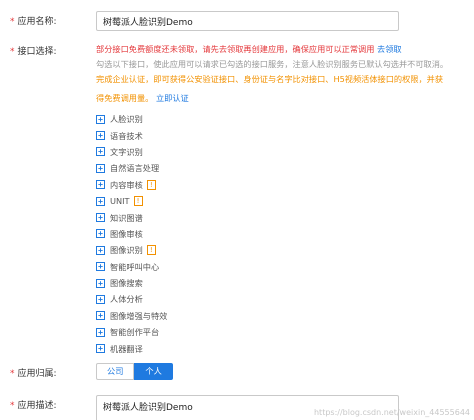 The image size is (474, 420). I want to click on enterprise-cert-notice-2: 得免费调用量。 立即认证, so click(142, 98).